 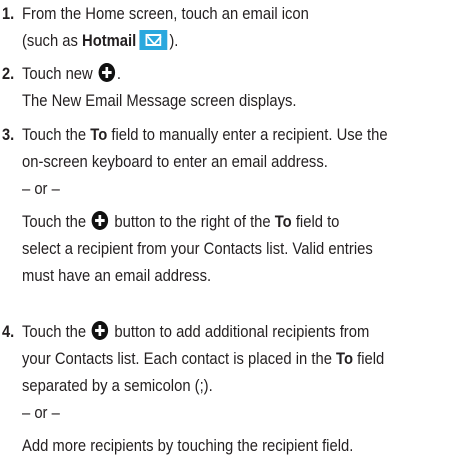 What do you see at coordinates (57, 73) in the screenshot?
I see `step-text: Touch new` at bounding box center [57, 73].